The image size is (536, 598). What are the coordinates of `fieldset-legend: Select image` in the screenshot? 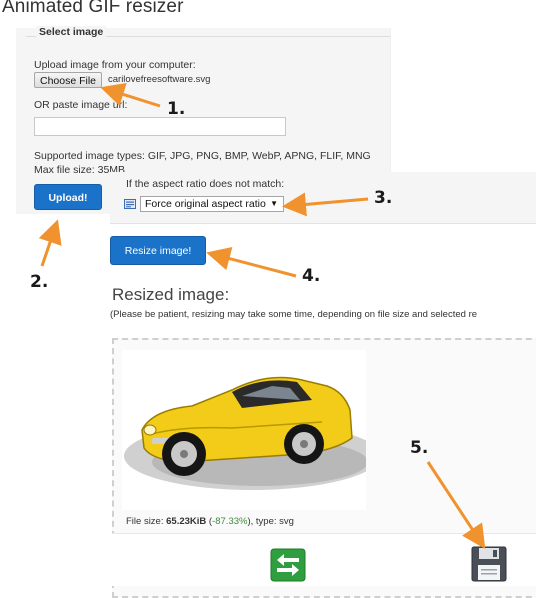 It's located at (71, 32).